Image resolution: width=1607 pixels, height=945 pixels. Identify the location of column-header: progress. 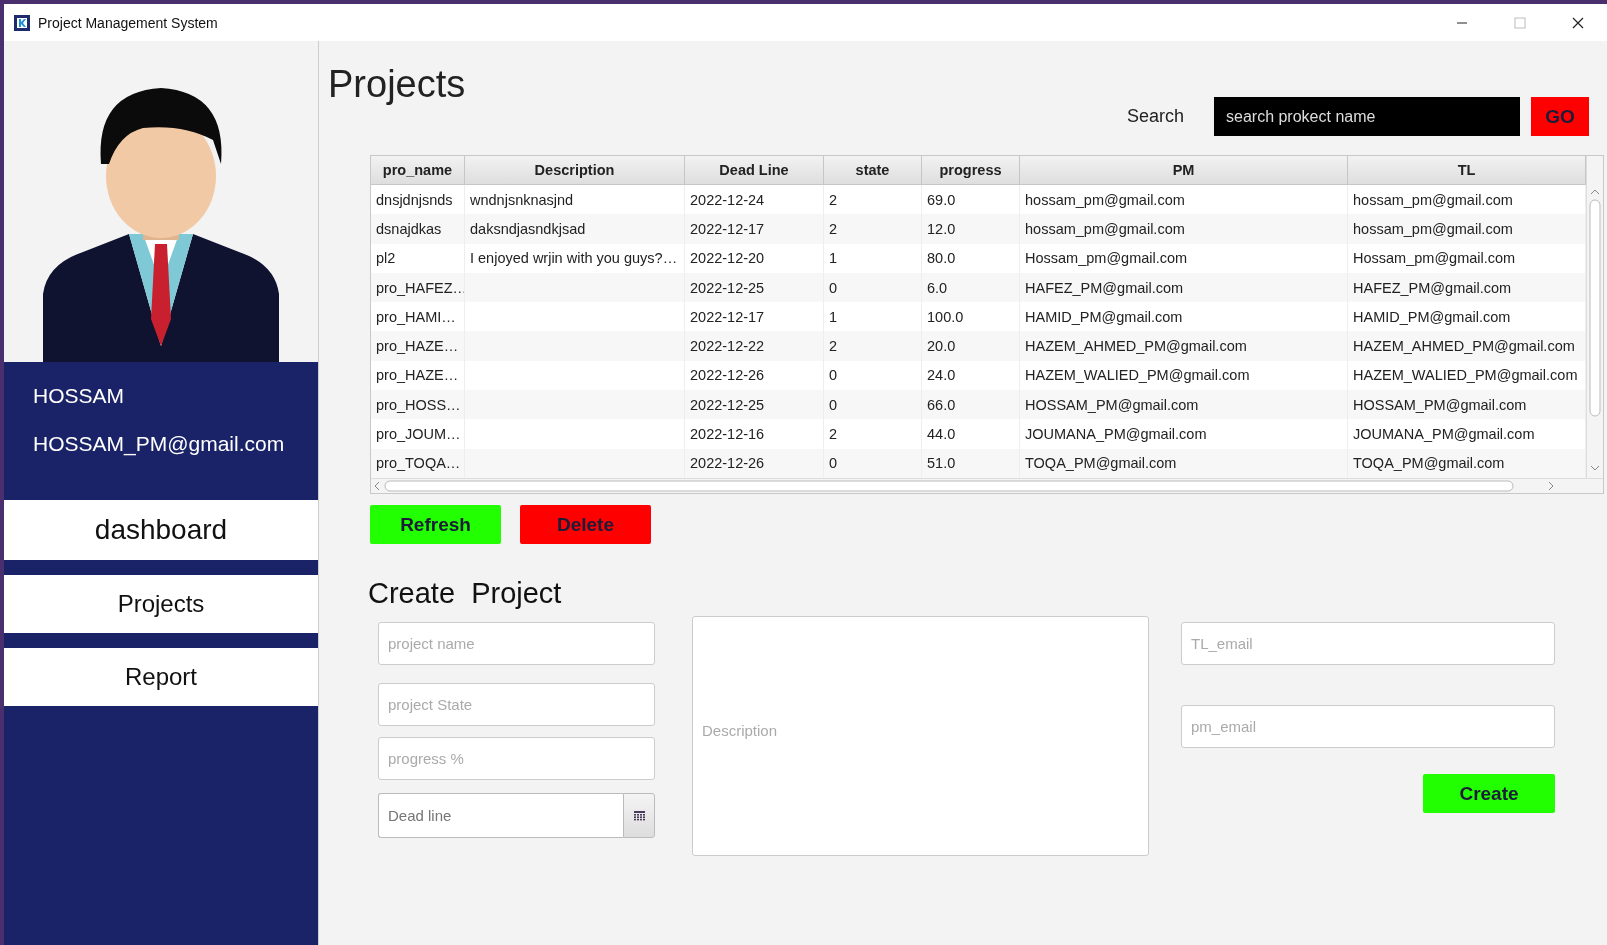
(971, 170).